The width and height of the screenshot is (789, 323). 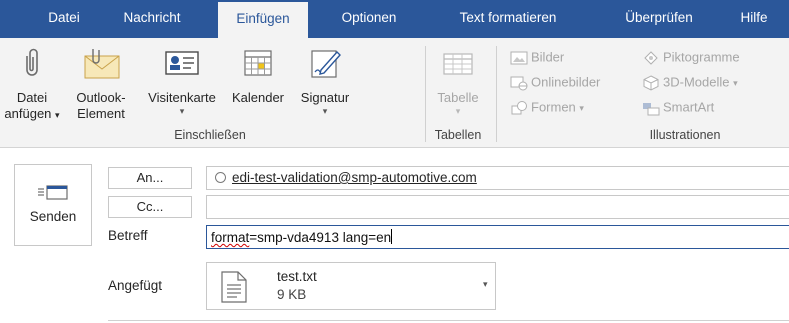 I want to click on online-picture-icon, so click(x=519, y=83).